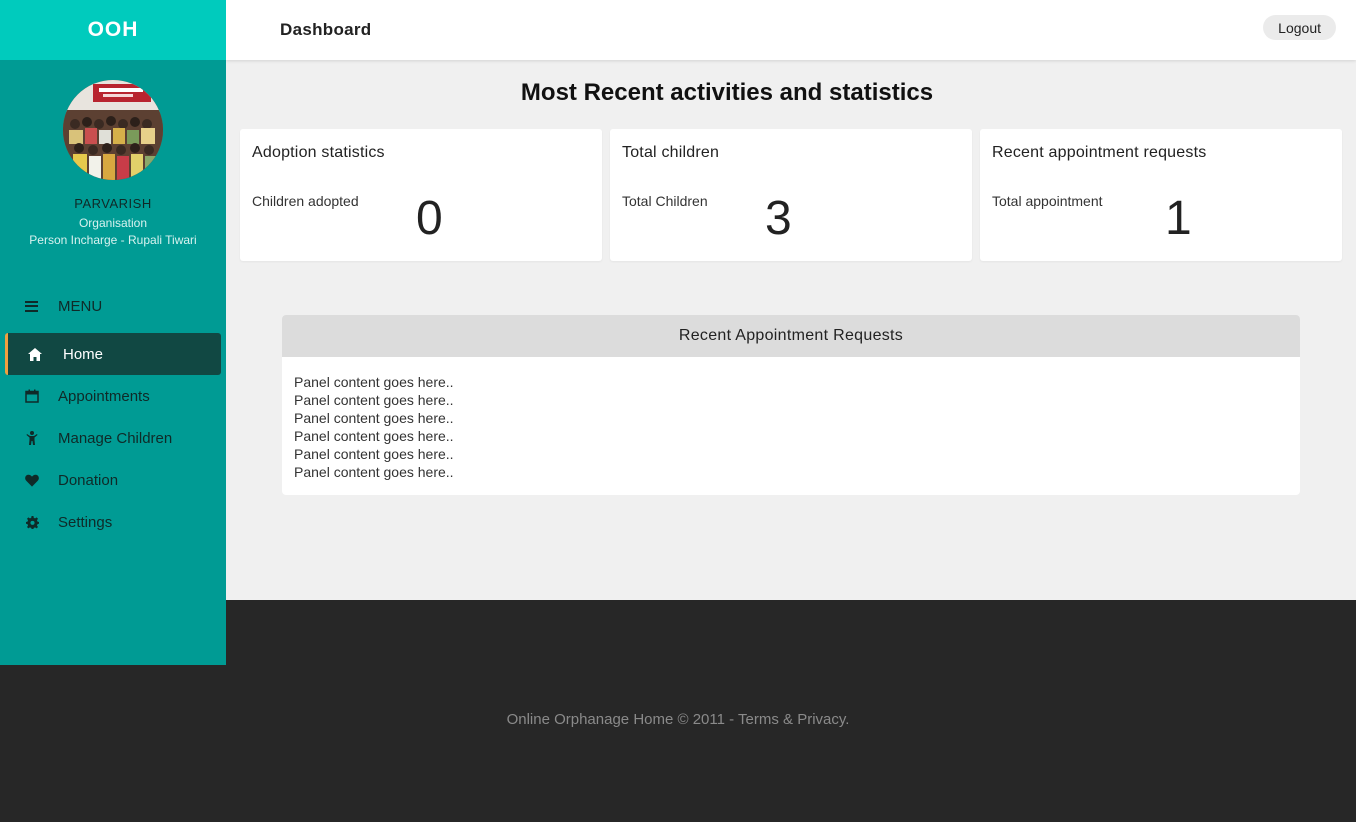 The height and width of the screenshot is (822, 1356). Describe the element at coordinates (305, 201) in the screenshot. I see `card-label: Children adopted` at that location.